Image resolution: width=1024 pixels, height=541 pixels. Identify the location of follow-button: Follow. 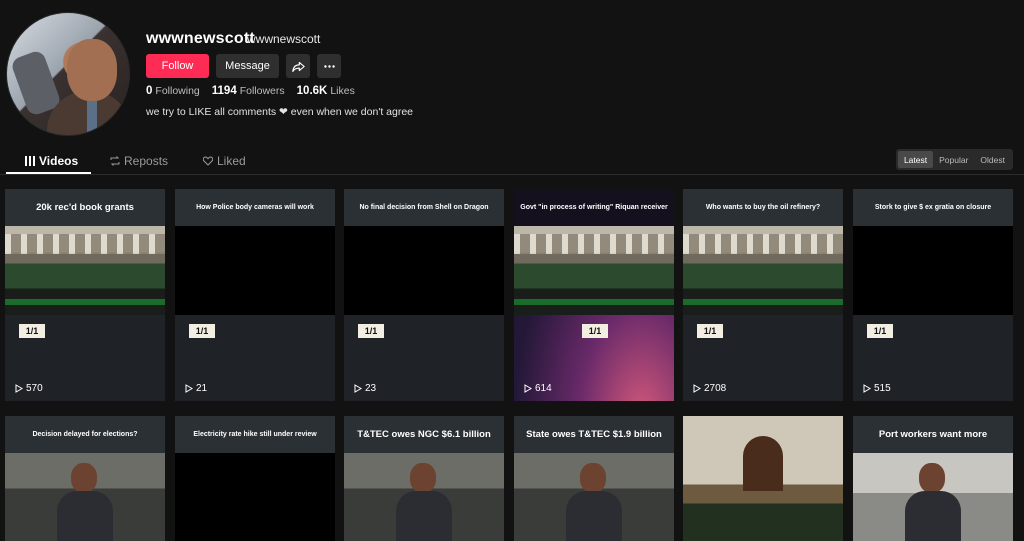
(177, 66).